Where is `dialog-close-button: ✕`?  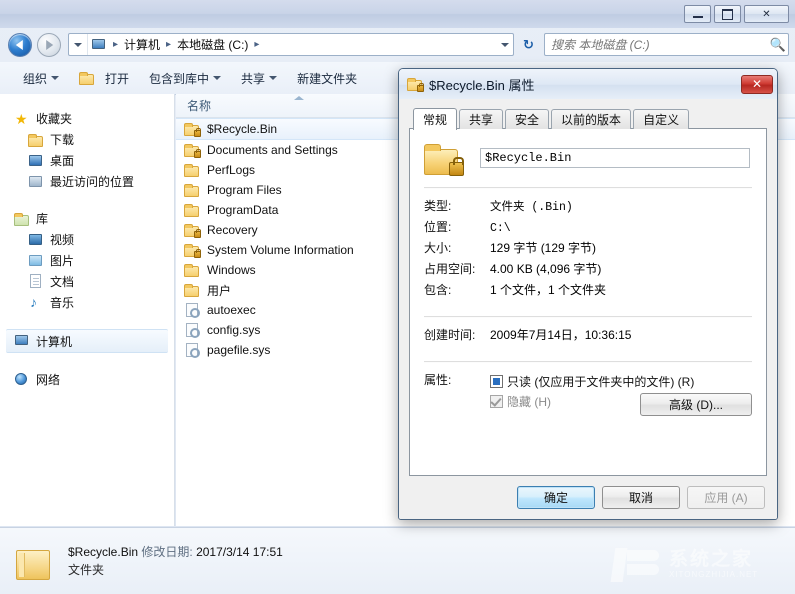 dialog-close-button: ✕ is located at coordinates (757, 84).